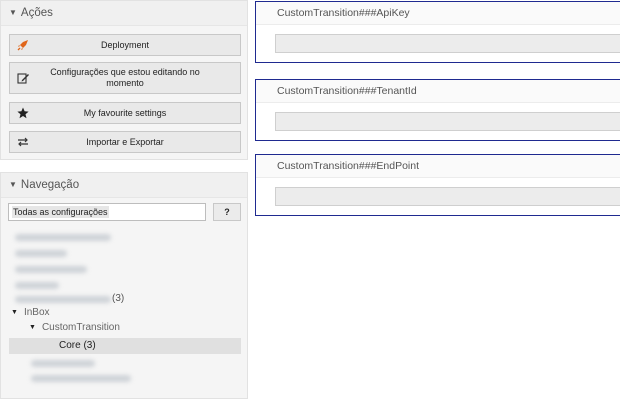 Image resolution: width=620 pixels, height=399 pixels. What do you see at coordinates (23, 45) in the screenshot?
I see `rocket-icon` at bounding box center [23, 45].